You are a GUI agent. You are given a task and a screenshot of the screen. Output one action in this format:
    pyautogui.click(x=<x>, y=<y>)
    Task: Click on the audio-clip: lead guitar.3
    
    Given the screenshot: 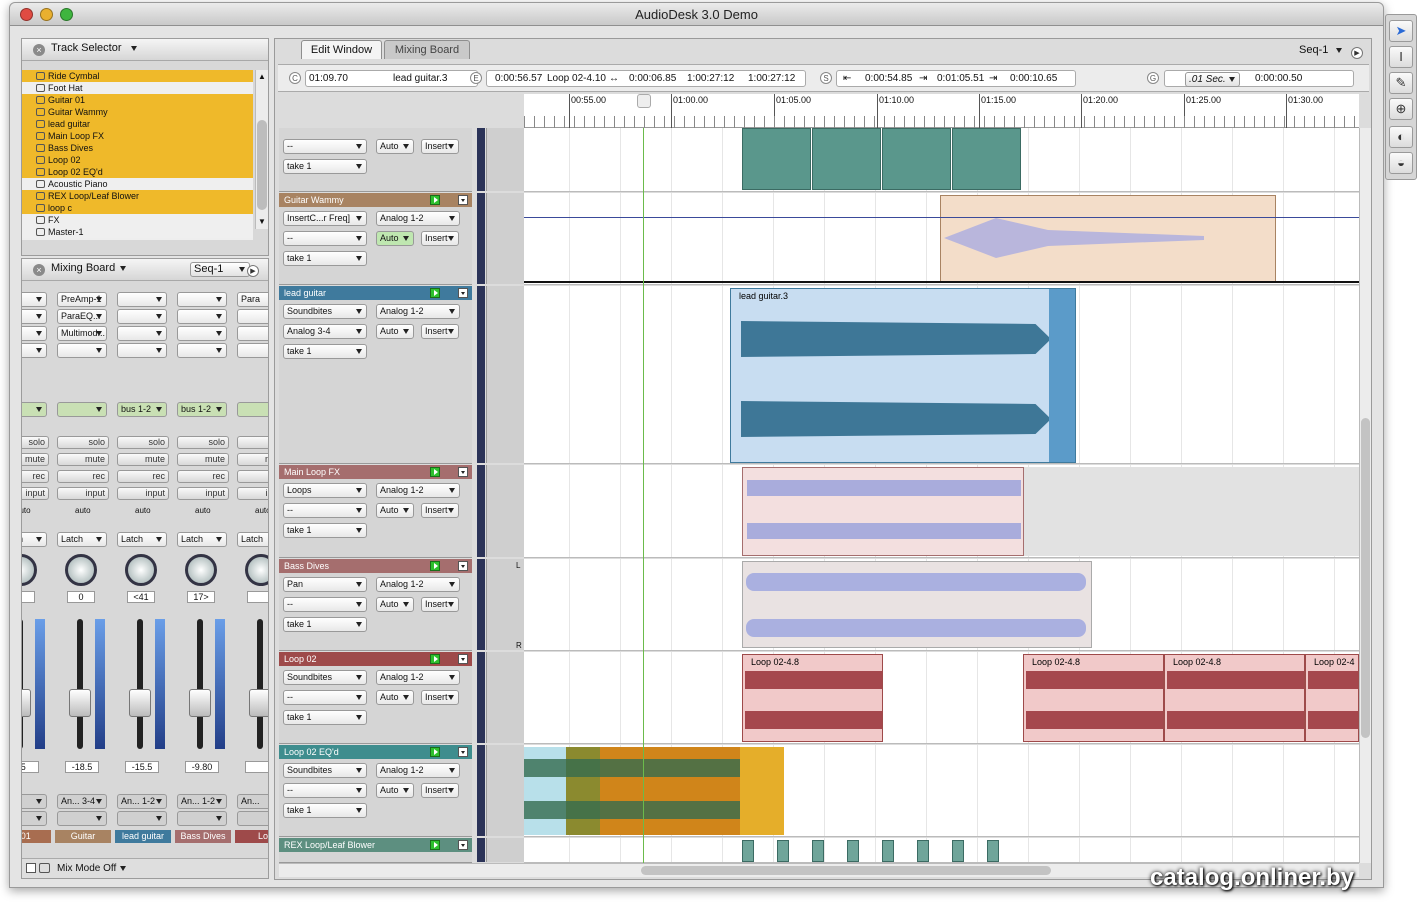 What is the action you would take?
    pyautogui.click(x=903, y=375)
    